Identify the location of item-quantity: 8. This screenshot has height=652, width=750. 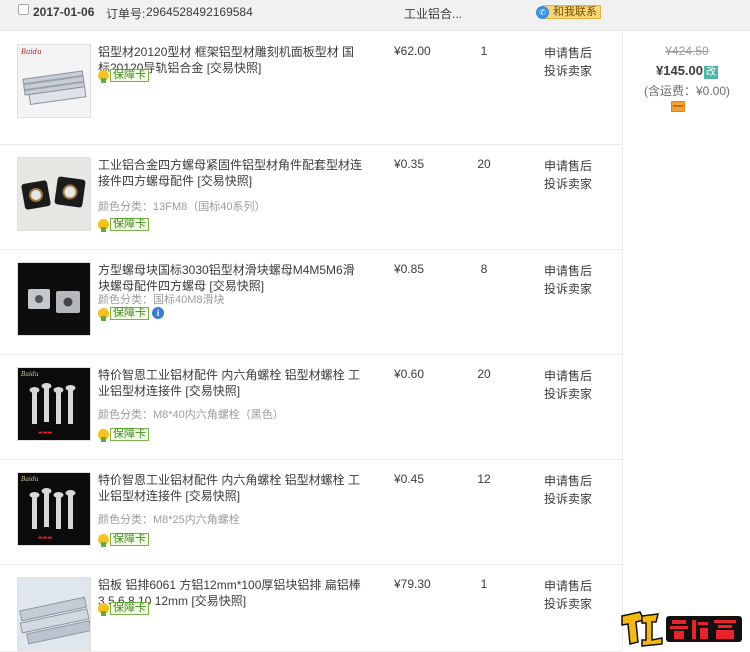
(484, 269).